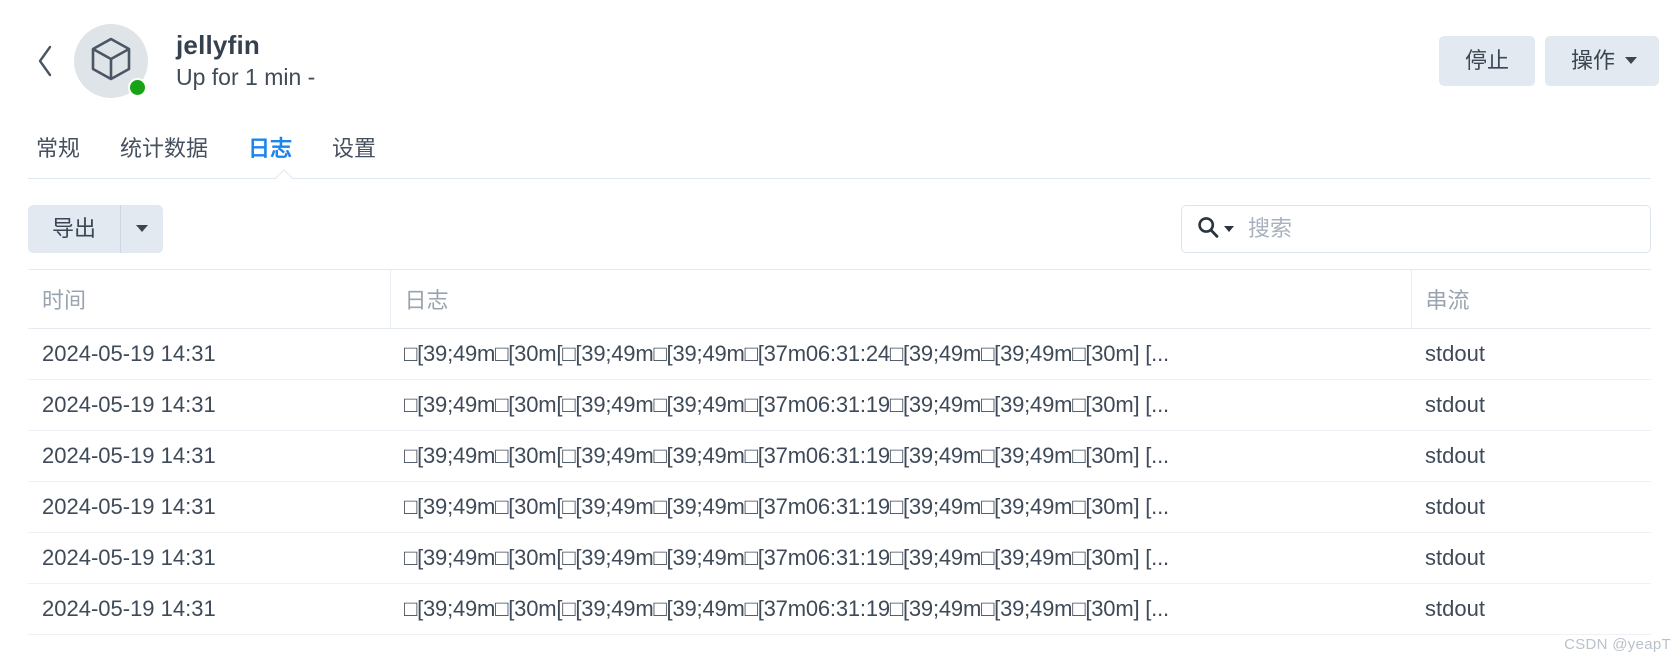 The image size is (1679, 659). I want to click on search-filter-toggle, so click(1215, 229).